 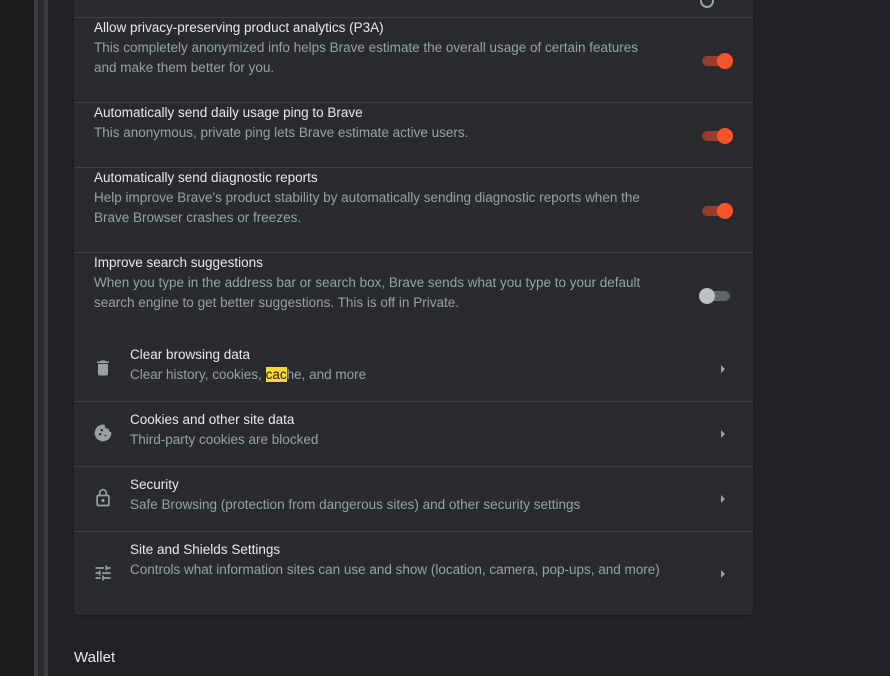 I want to click on scrollbar, so click(x=41, y=338).